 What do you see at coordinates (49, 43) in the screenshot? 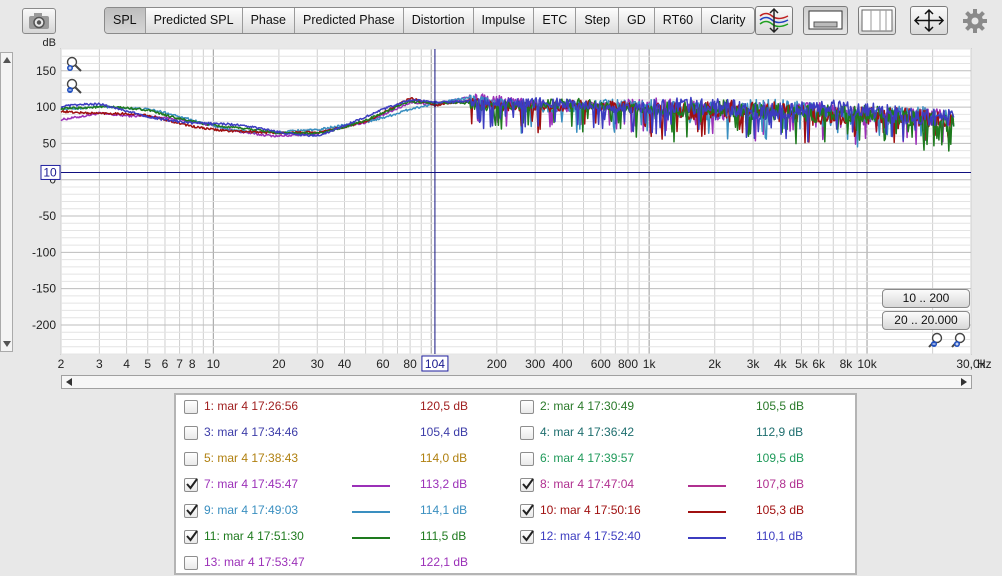
I see `y-axis-label: dB` at bounding box center [49, 43].